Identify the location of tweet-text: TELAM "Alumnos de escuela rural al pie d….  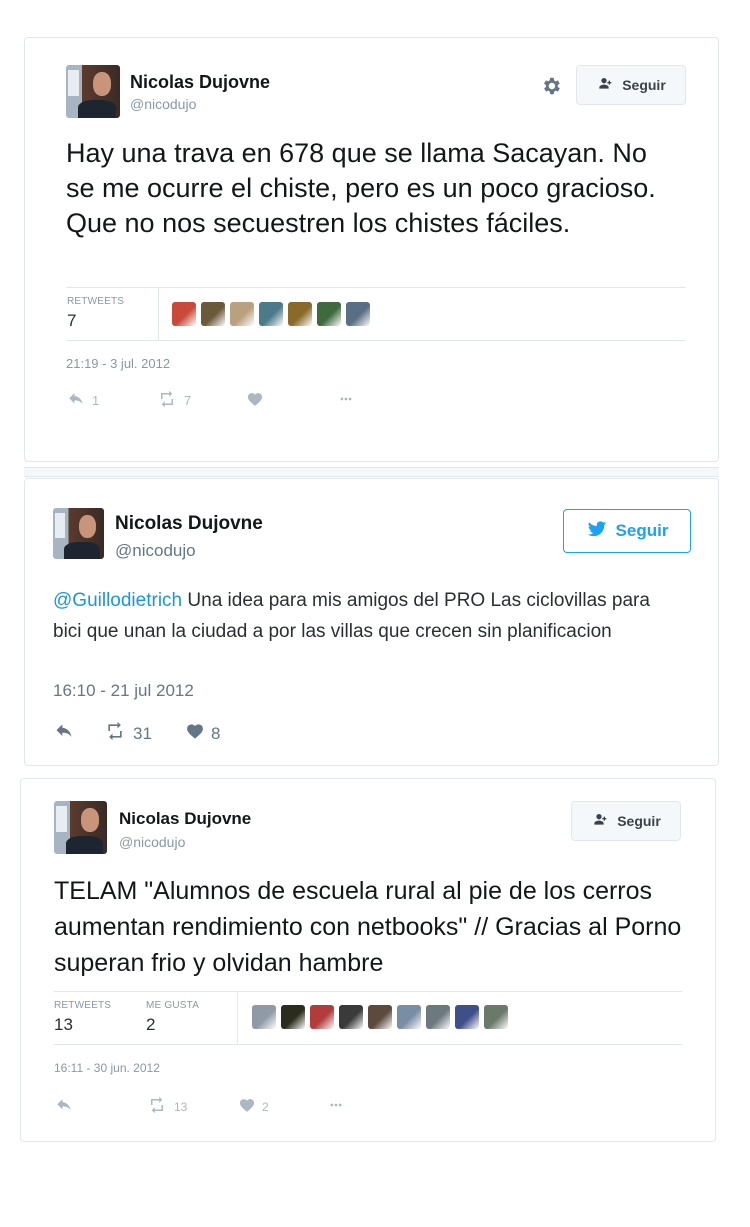
(368, 927).